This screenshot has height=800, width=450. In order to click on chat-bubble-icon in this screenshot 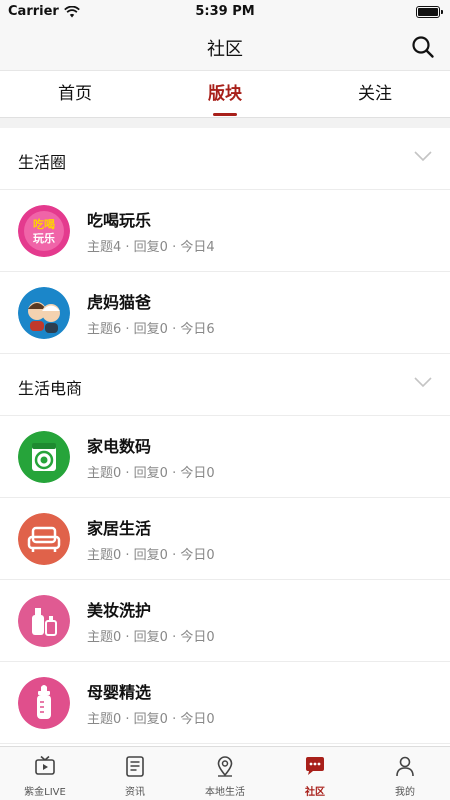, I will do `click(315, 766)`.